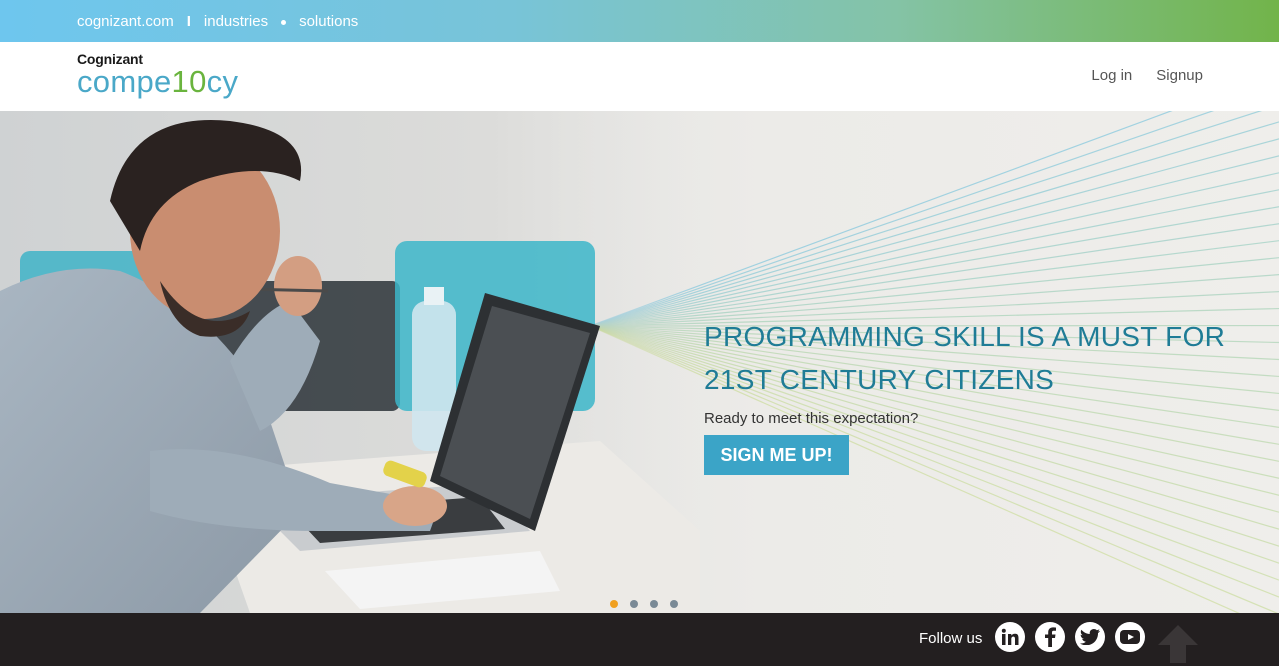 The width and height of the screenshot is (1279, 666). Describe the element at coordinates (124, 81) in the screenshot. I see `logo-product-prefix: compe` at that location.